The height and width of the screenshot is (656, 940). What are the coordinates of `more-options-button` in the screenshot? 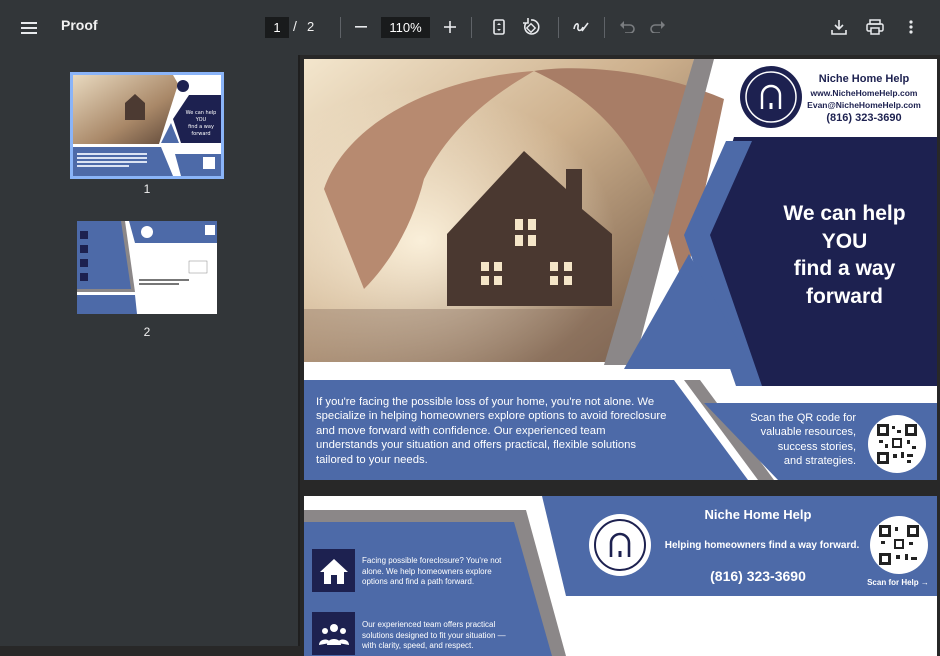 It's located at (911, 27).